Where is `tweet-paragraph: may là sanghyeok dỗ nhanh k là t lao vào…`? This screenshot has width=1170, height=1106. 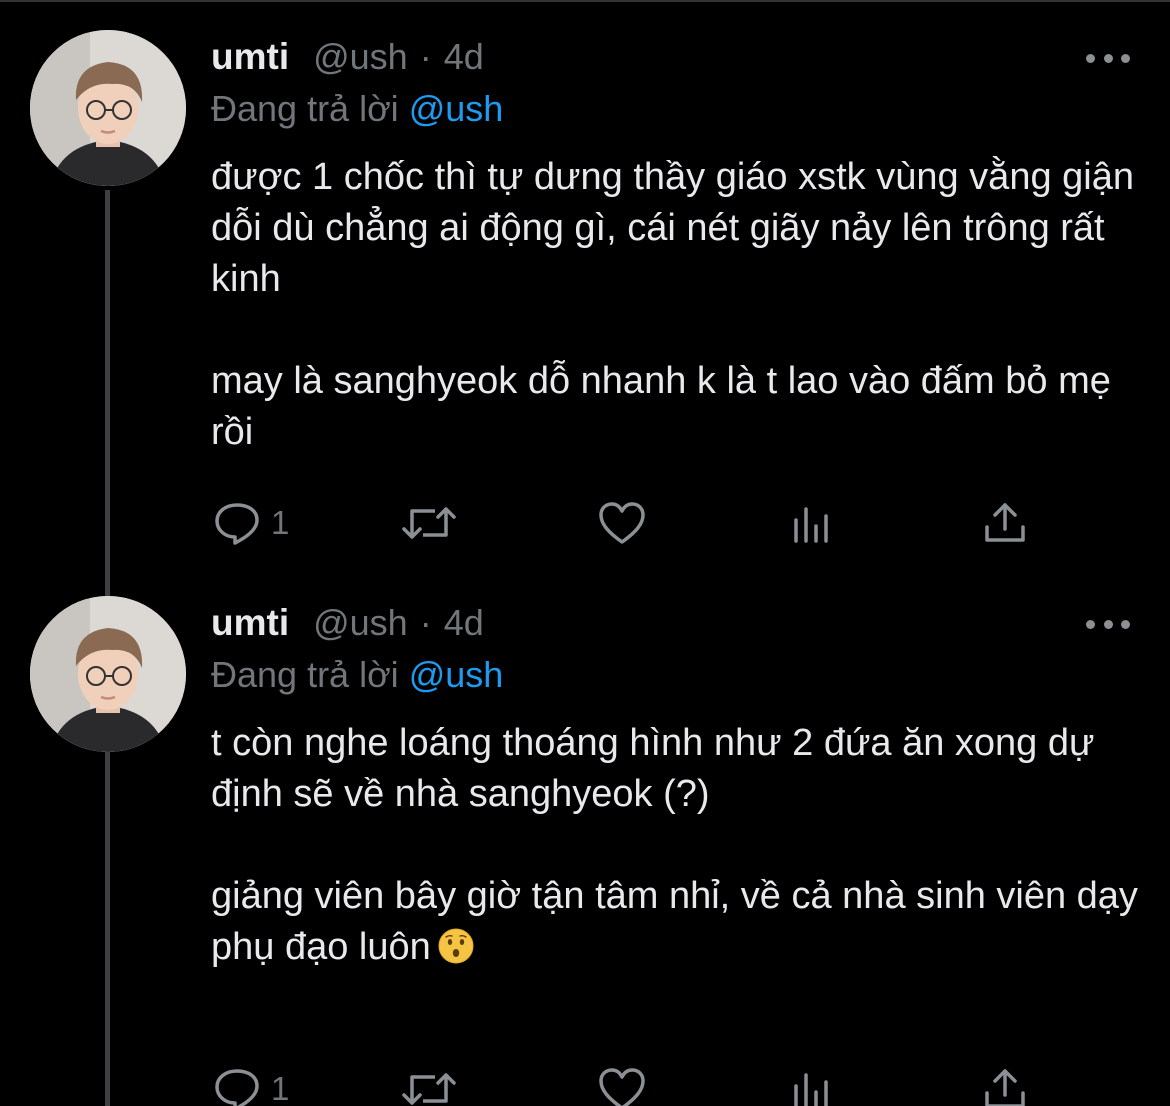 tweet-paragraph: may là sanghyeok dỗ nhanh k là t lao vào… is located at coordinates (661, 406).